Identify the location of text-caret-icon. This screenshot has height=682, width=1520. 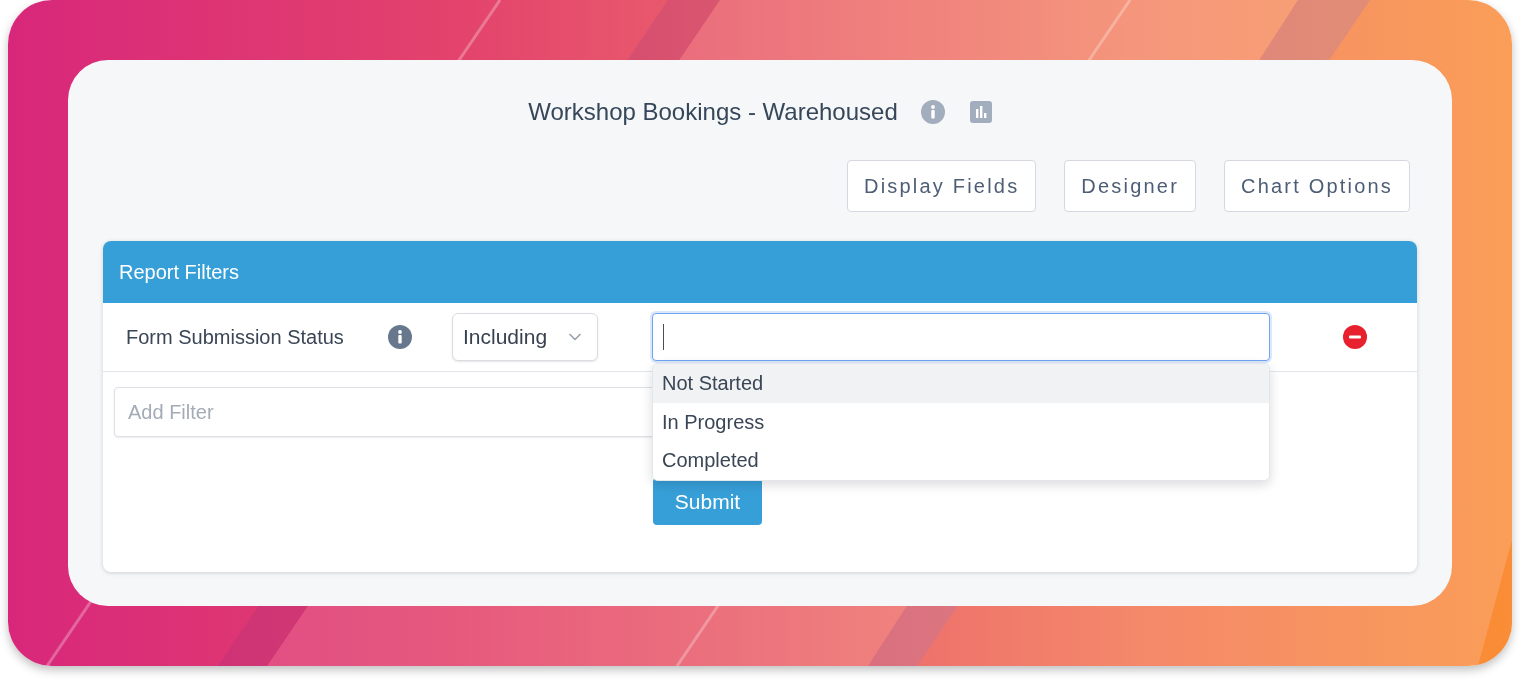
(663, 337).